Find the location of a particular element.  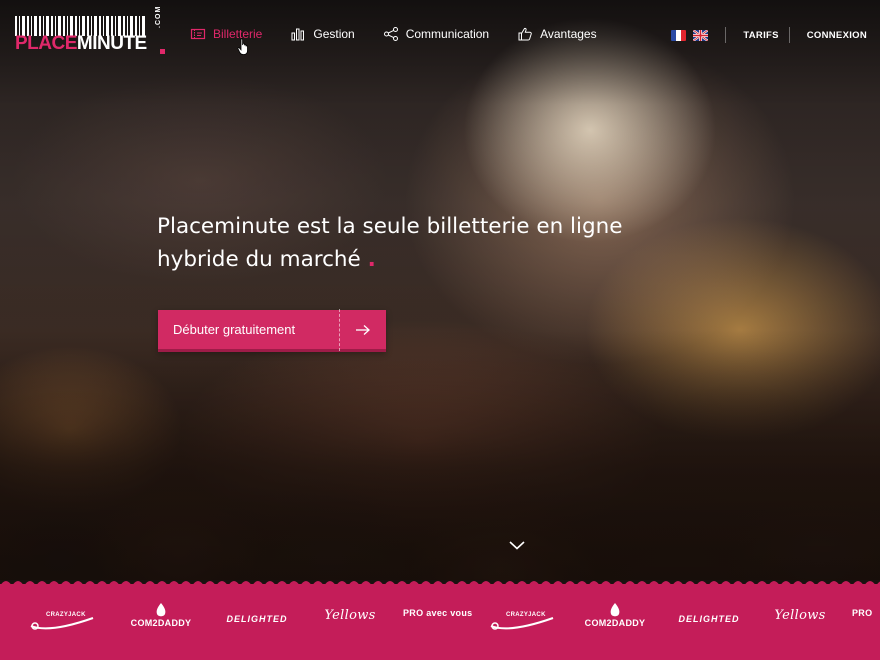

delighted-logo-2: DELIGHTED is located at coordinates (709, 619).